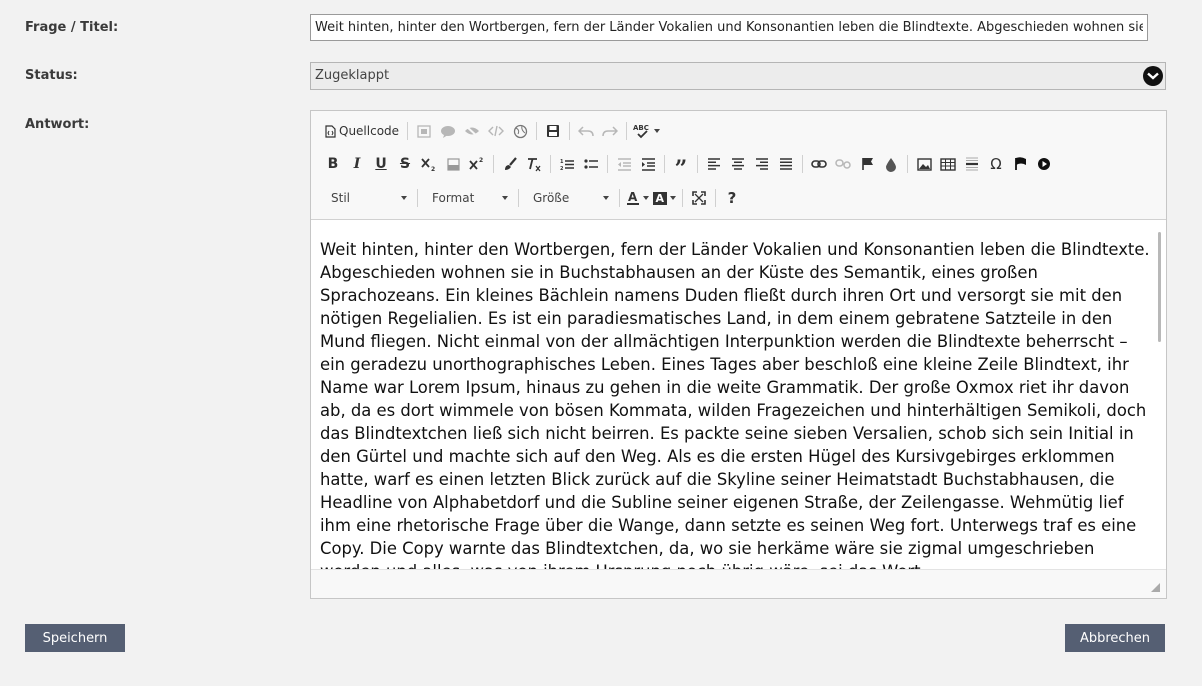 Image resolution: width=1202 pixels, height=686 pixels. I want to click on style-dropdown: Stil, so click(367, 198).